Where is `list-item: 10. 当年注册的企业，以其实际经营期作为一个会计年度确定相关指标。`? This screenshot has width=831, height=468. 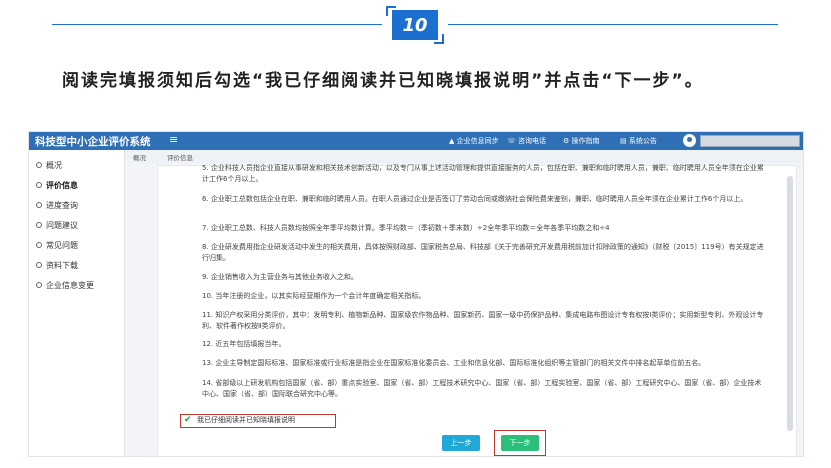 list-item: 10. 当年注册的企业，以其实际经营期作为一个会计年度确定相关指标。 is located at coordinates (314, 296).